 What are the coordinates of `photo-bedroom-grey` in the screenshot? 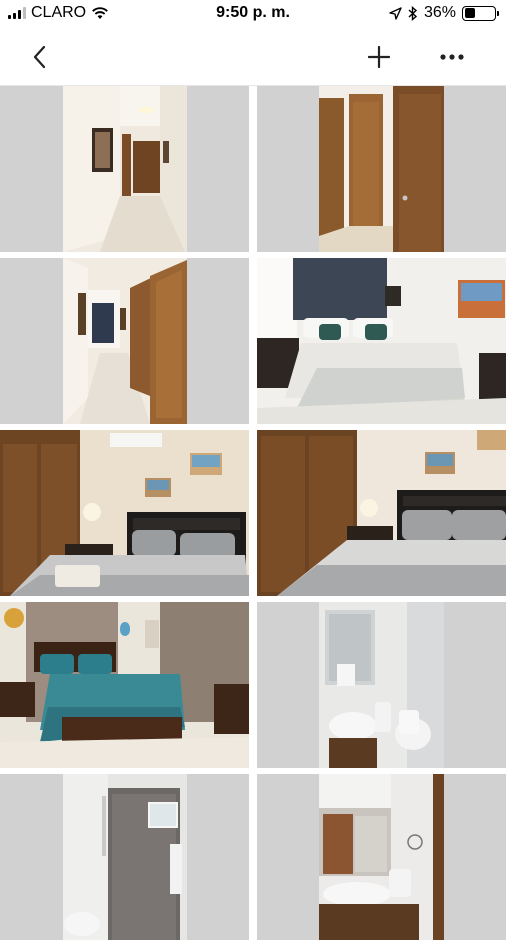 It's located at (381, 513).